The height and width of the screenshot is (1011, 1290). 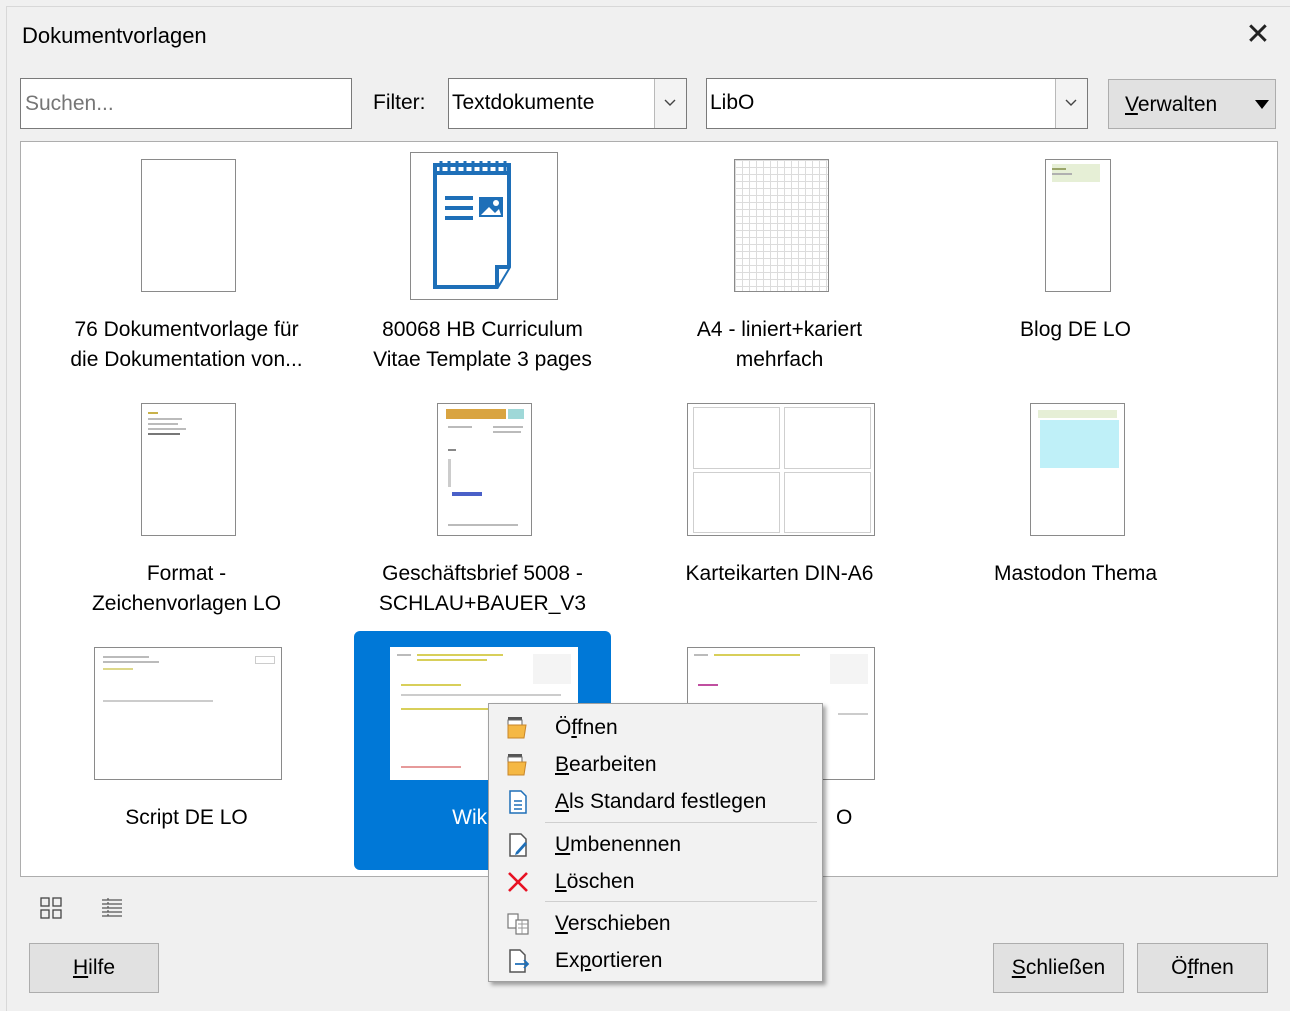 I want to click on category-select: LibO, so click(x=897, y=103).